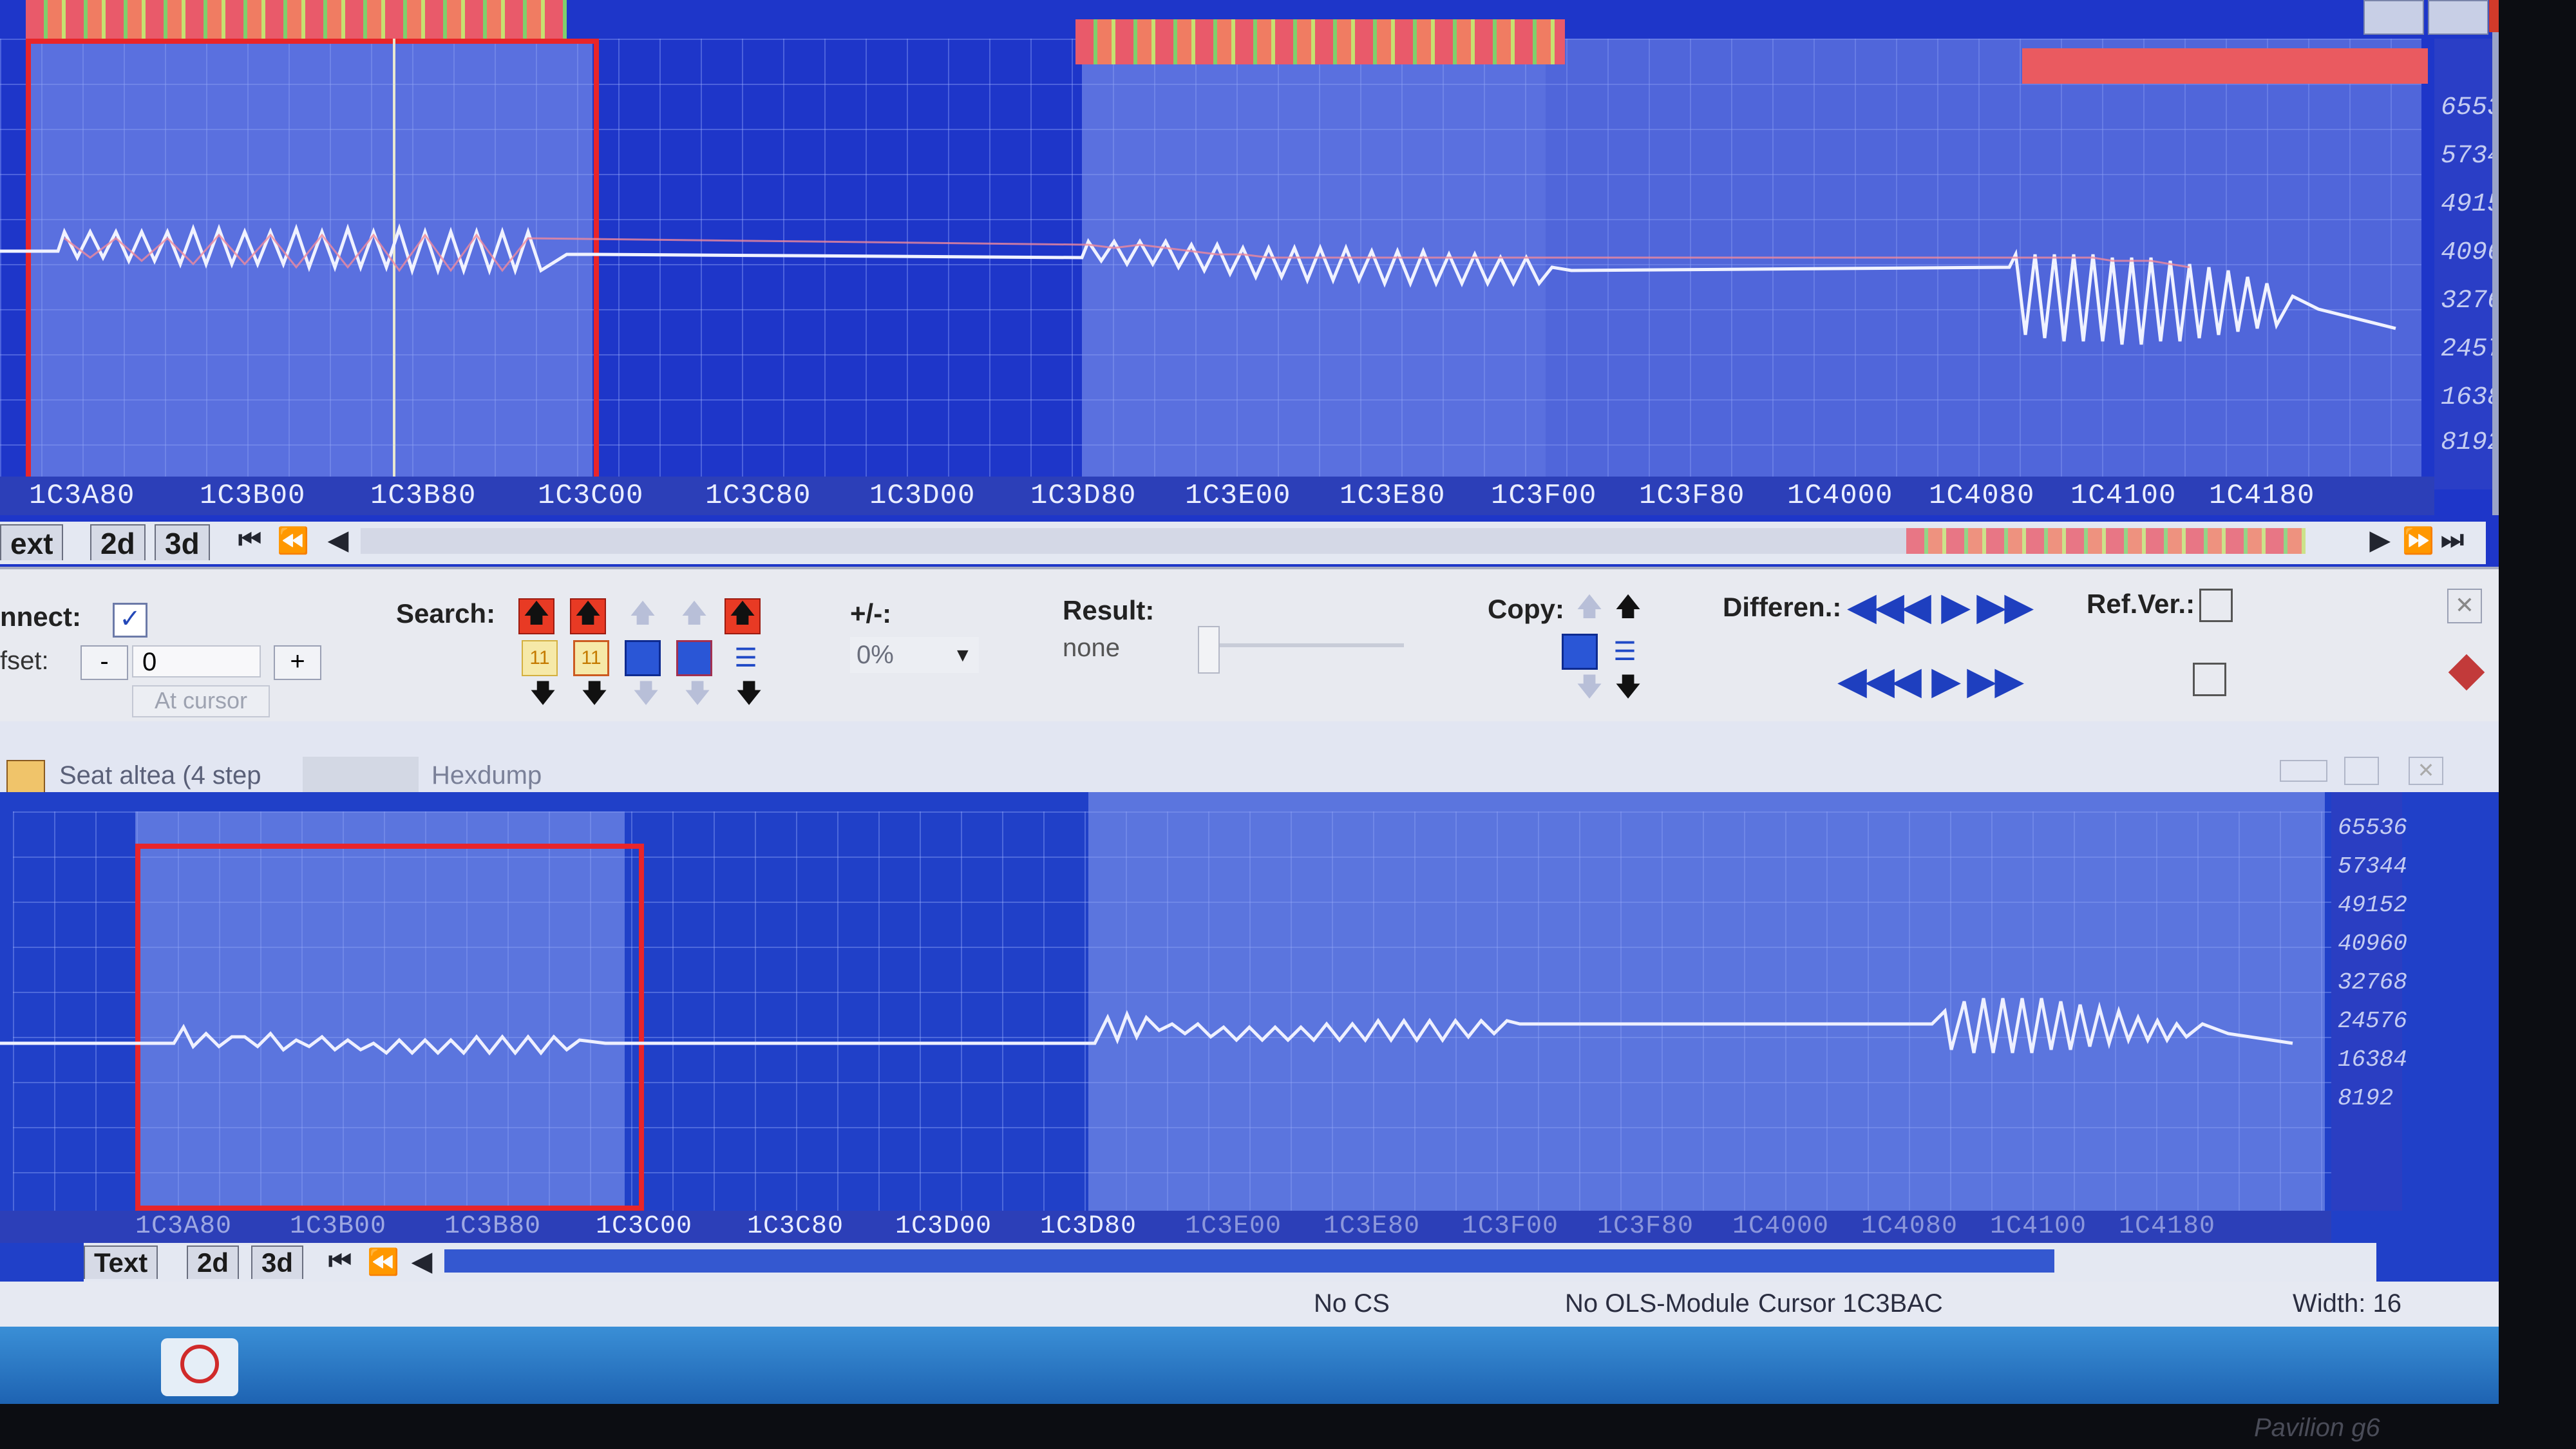 This screenshot has width=2576, height=1449. What do you see at coordinates (540, 658) in the screenshot?
I see `search-value-a: 11` at bounding box center [540, 658].